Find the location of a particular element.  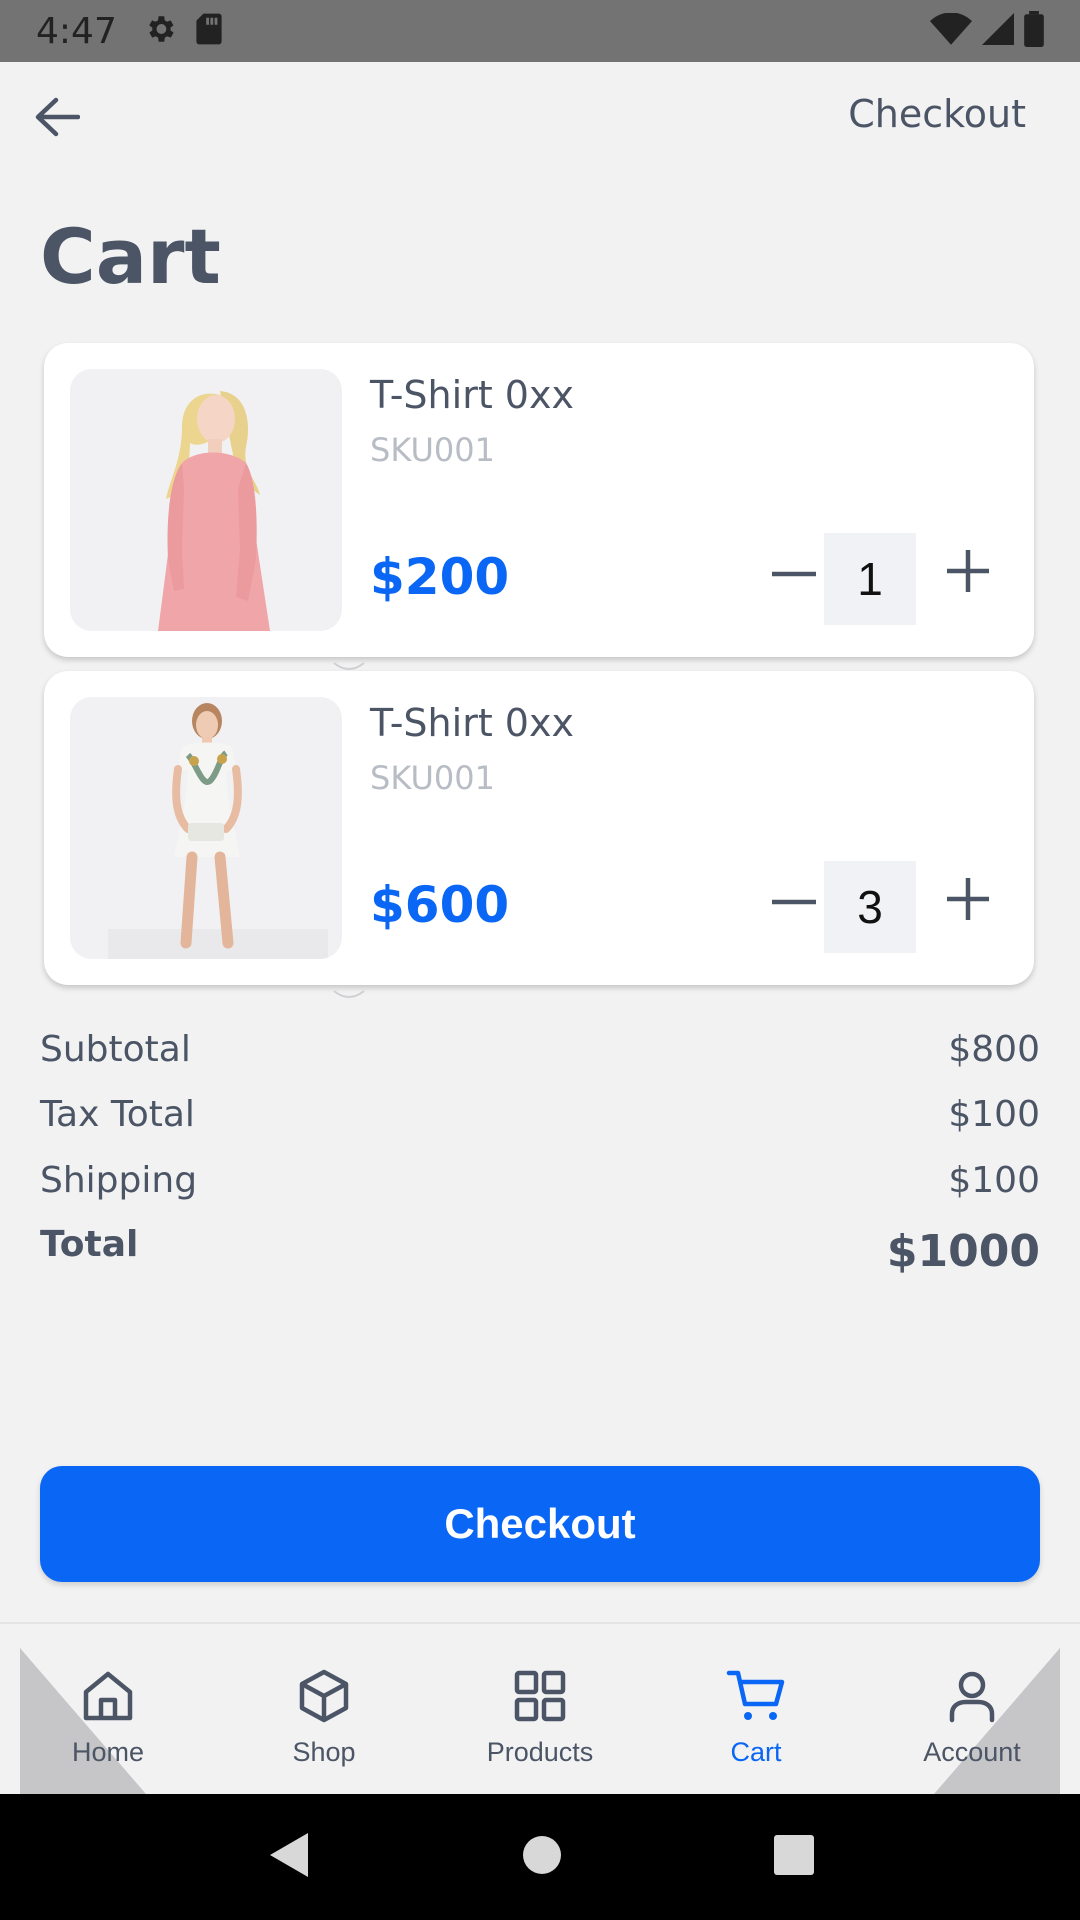

back-button is located at coordinates (57, 119).